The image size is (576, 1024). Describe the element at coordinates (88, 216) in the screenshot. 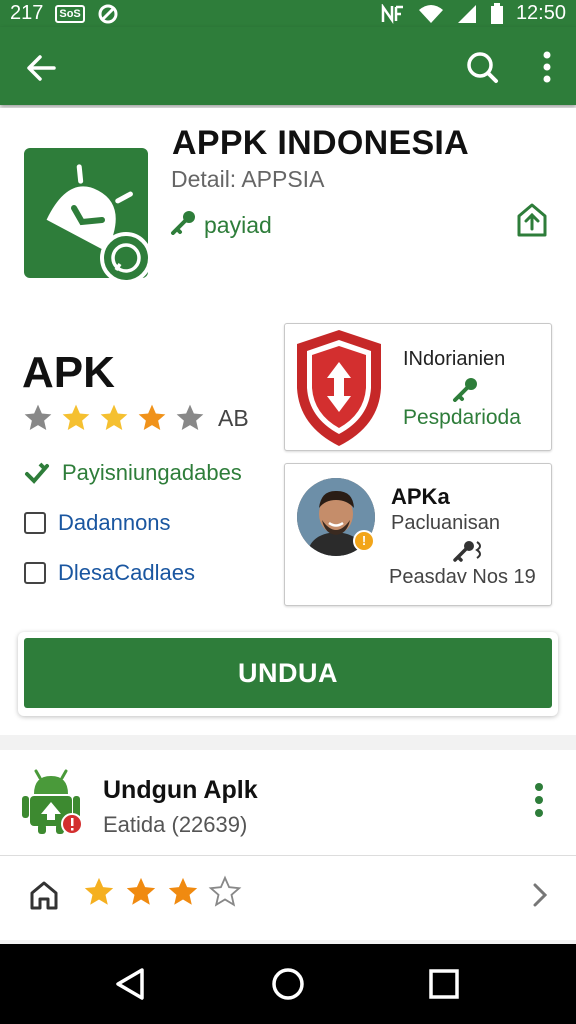

I see `app-icon` at that location.